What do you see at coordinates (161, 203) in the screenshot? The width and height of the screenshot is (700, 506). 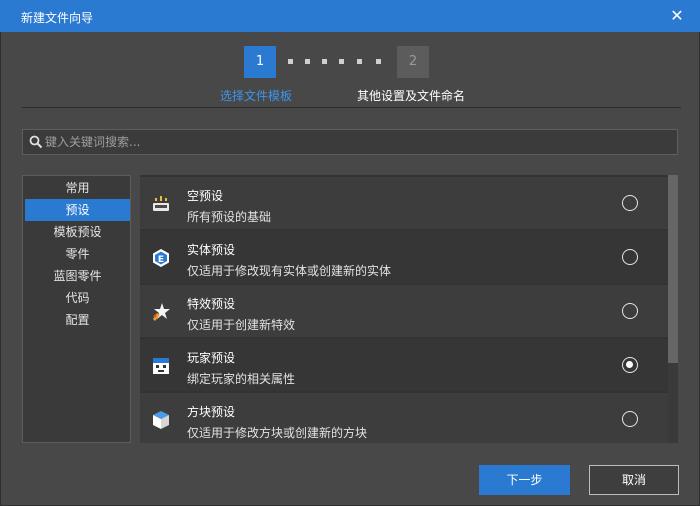 I see `empty-preset-icon` at bounding box center [161, 203].